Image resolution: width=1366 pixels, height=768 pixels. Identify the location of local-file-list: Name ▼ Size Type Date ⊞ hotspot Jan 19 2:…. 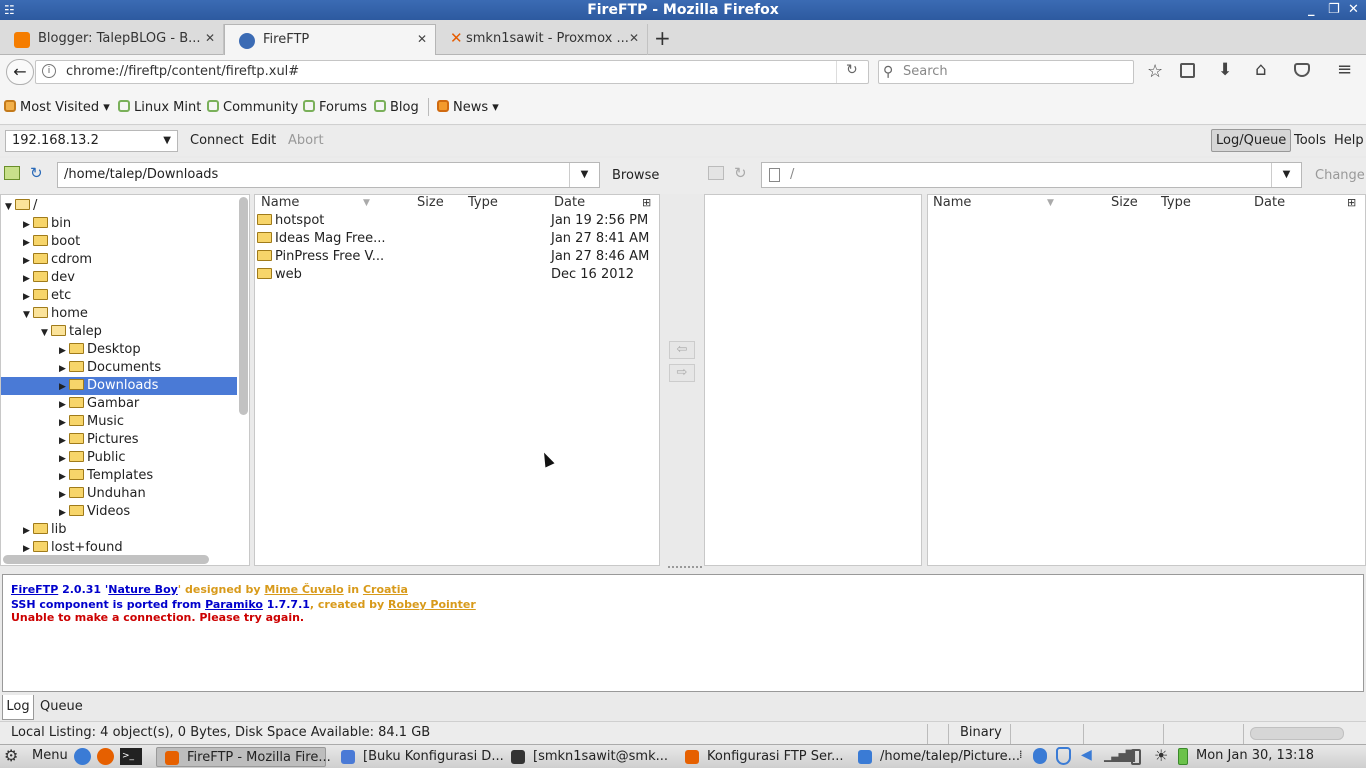
(457, 380).